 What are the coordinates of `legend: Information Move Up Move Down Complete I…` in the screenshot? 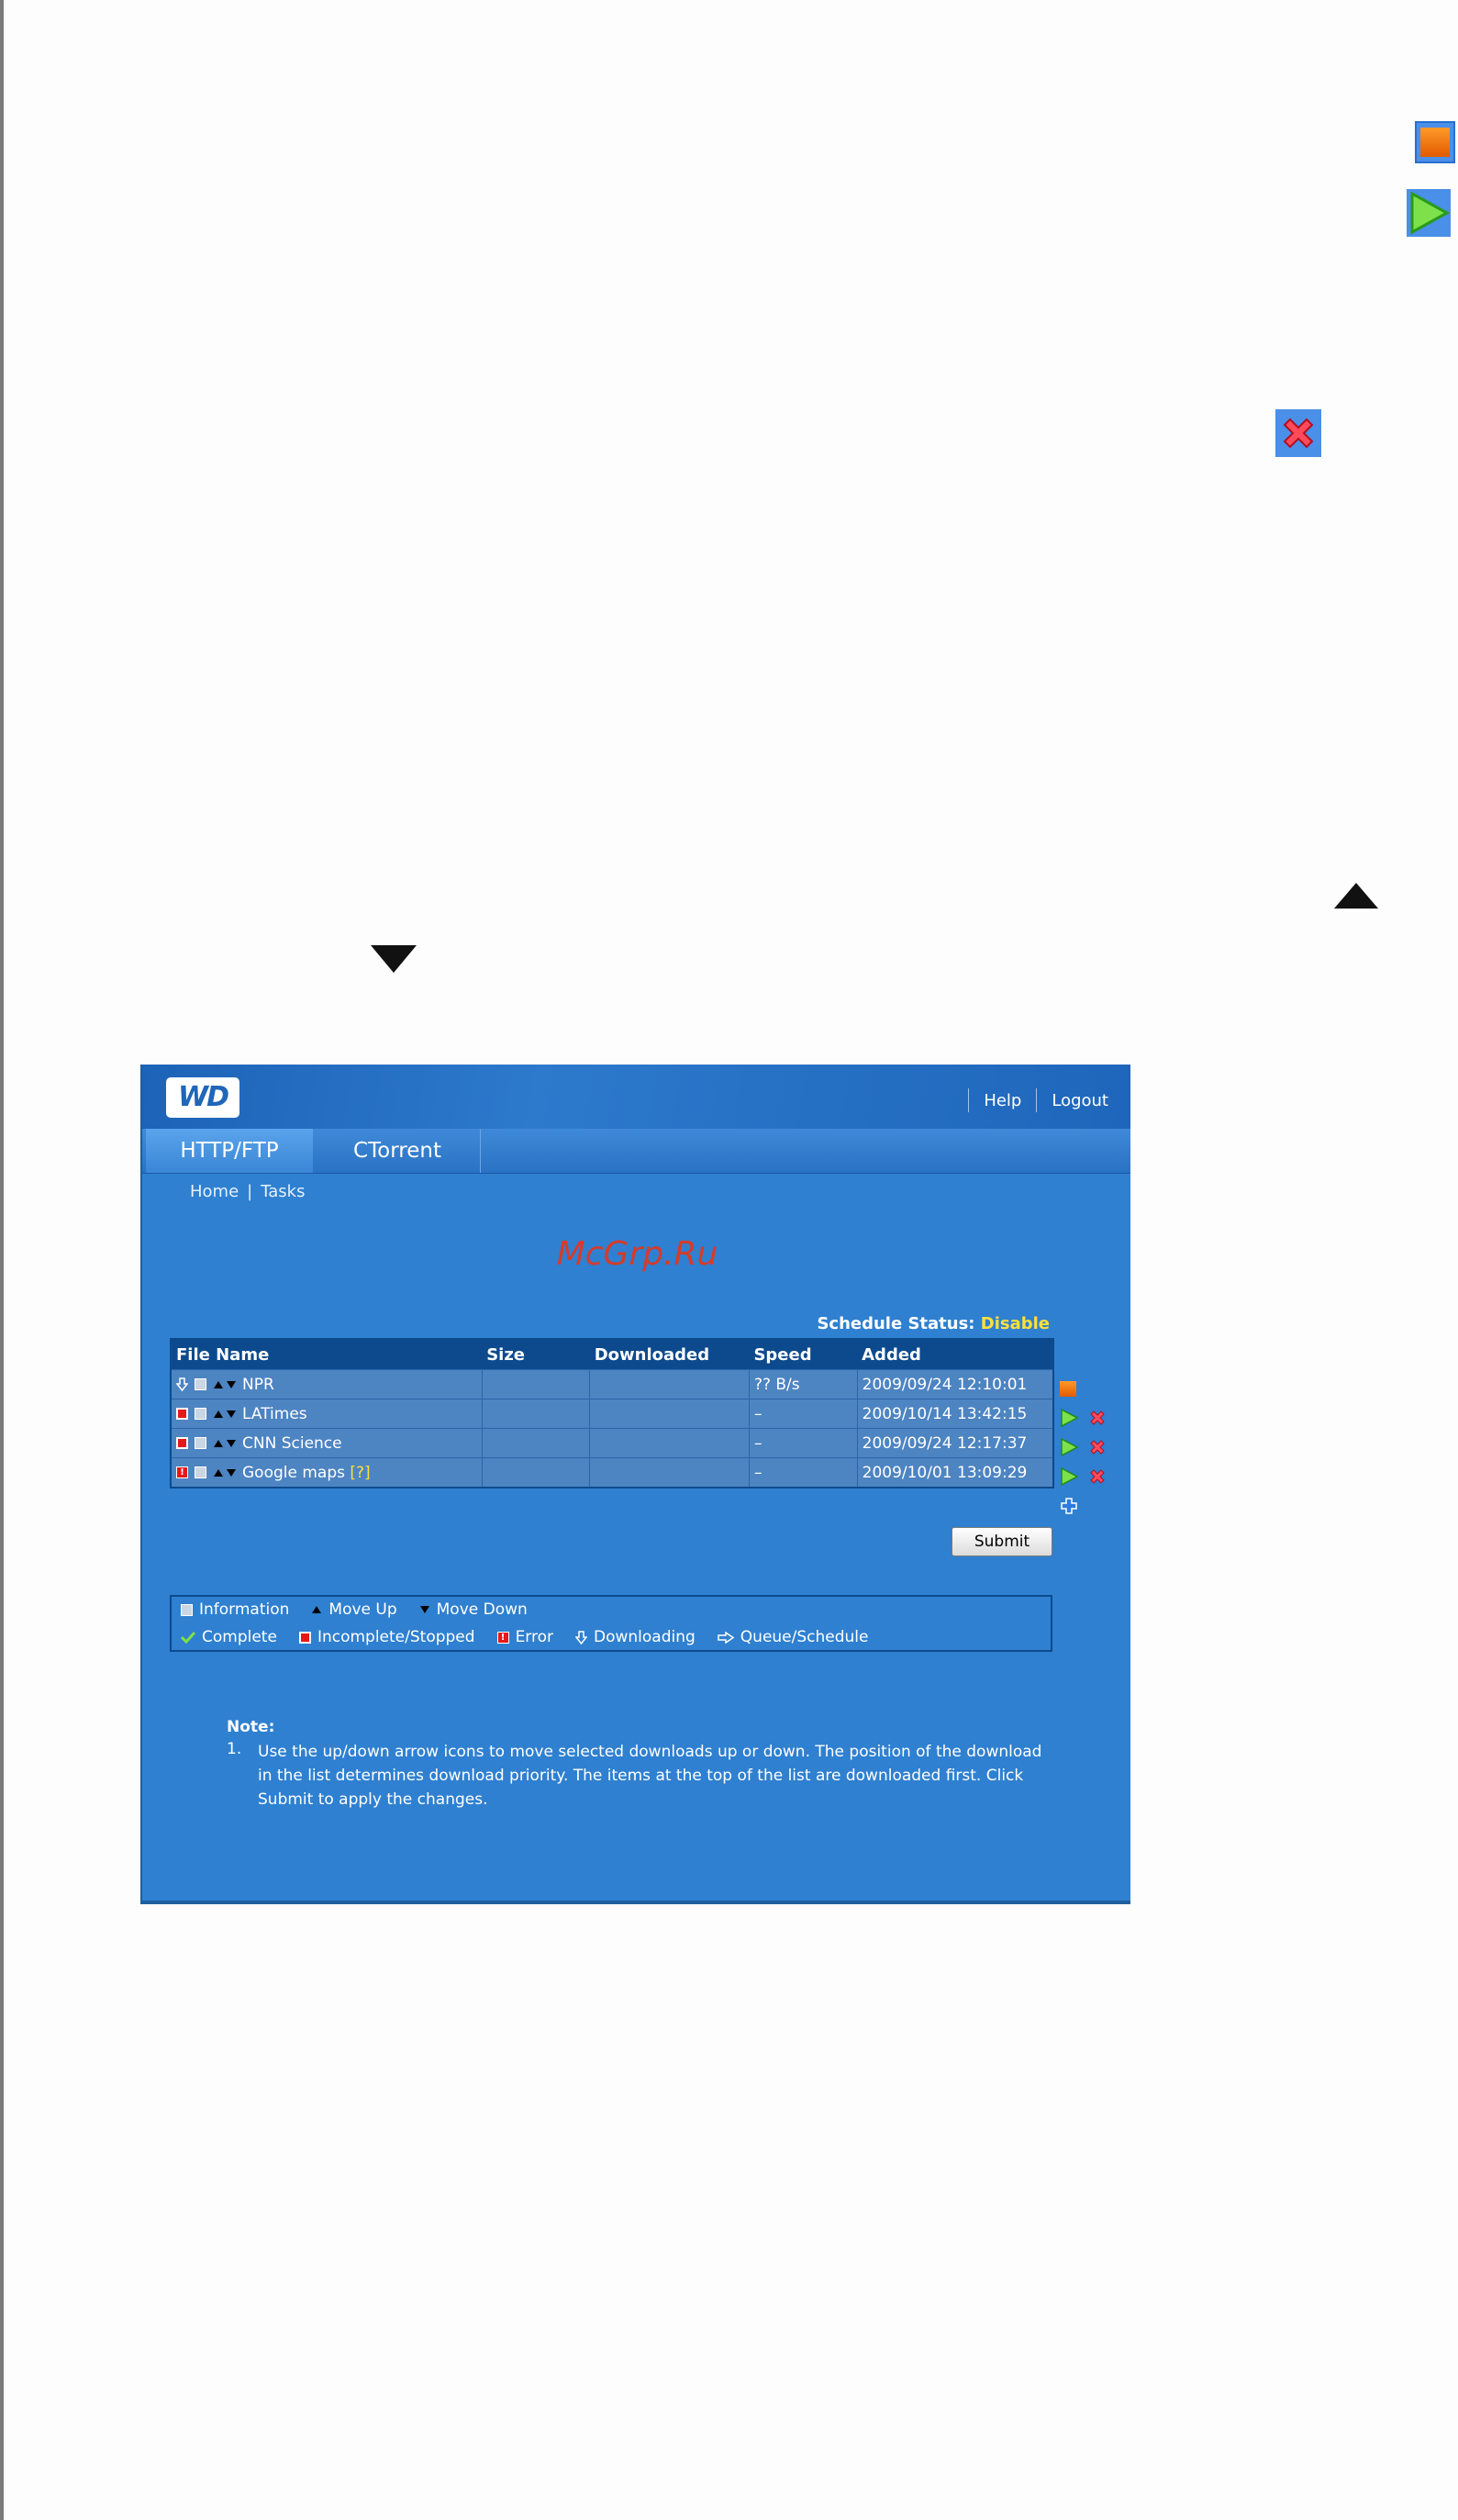 It's located at (611, 1623).